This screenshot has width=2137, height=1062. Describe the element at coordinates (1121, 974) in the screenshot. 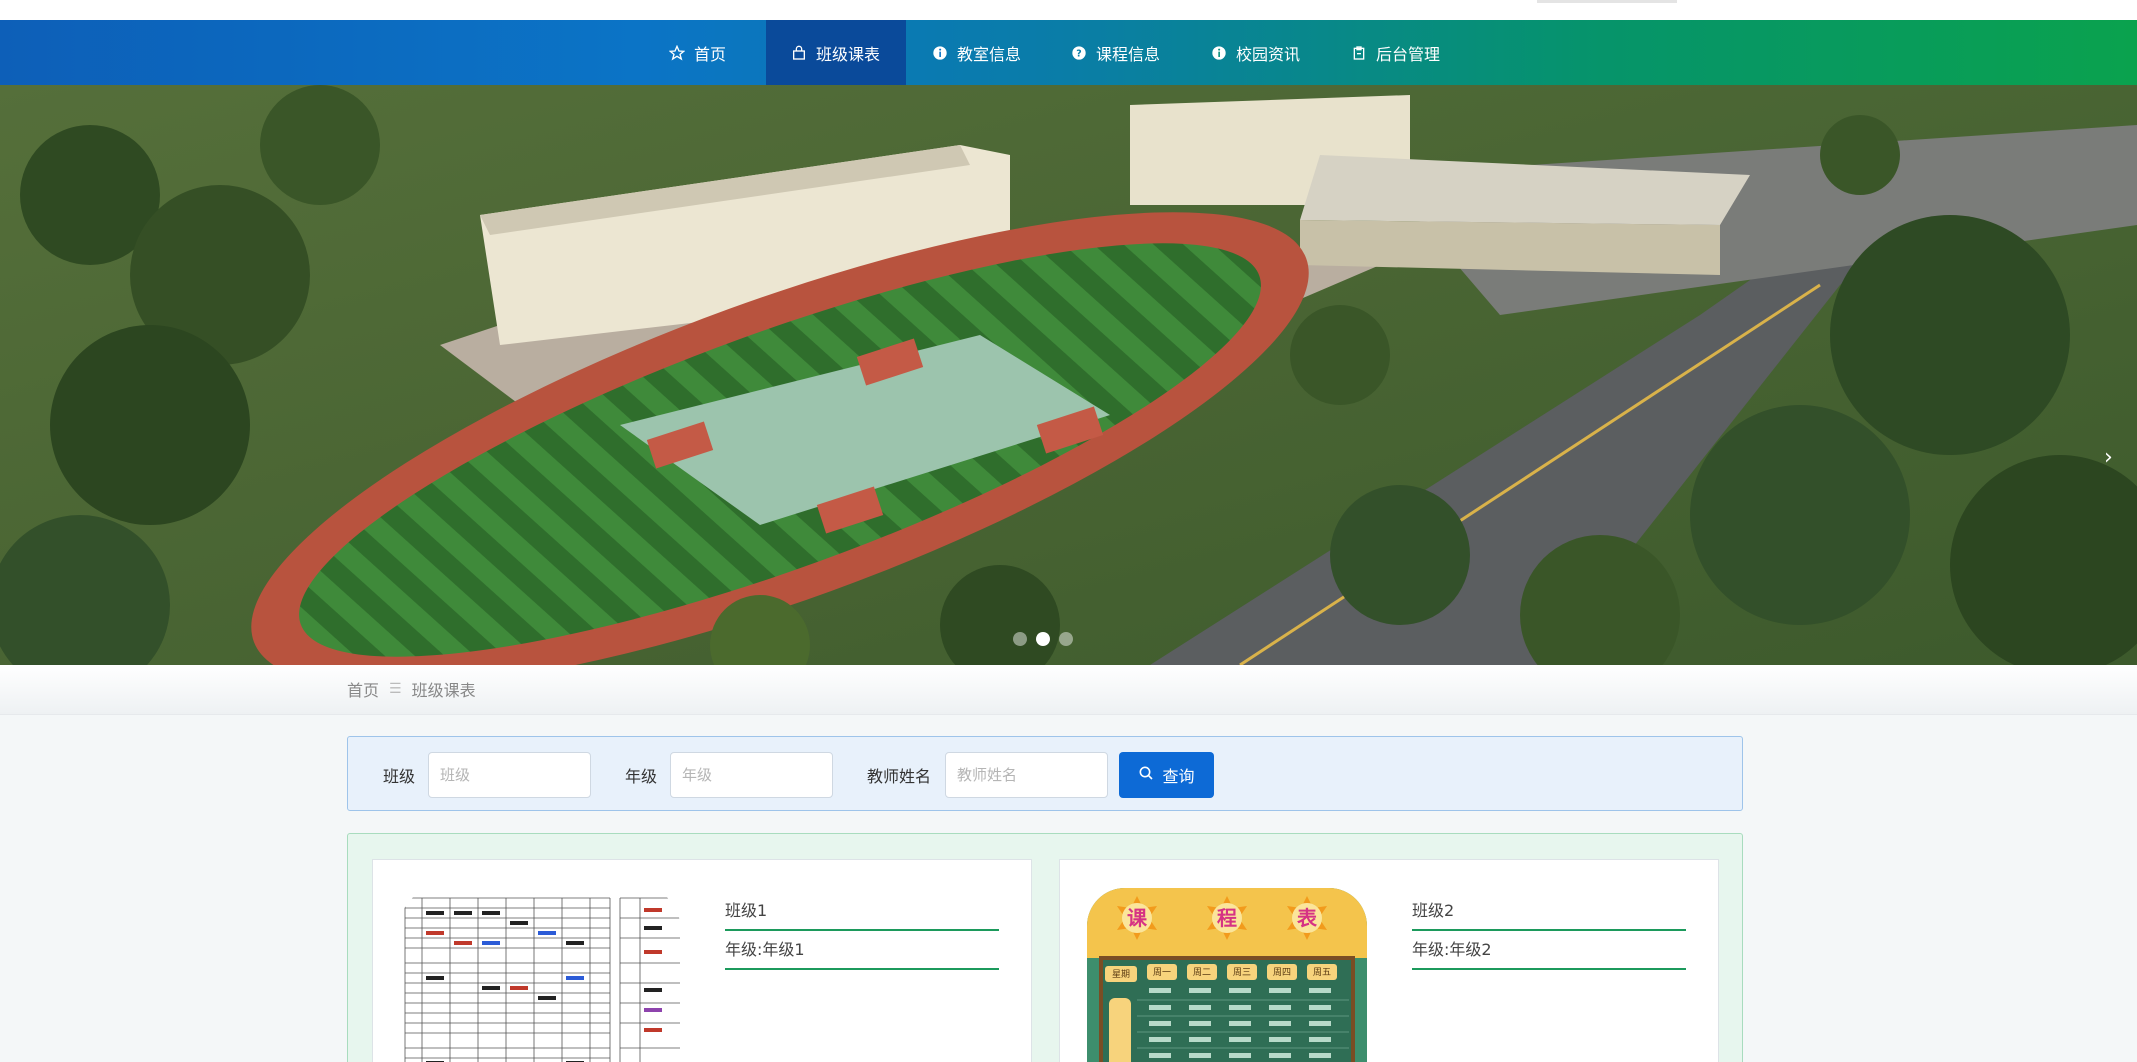

I see `poster-day-0: 星期` at that location.